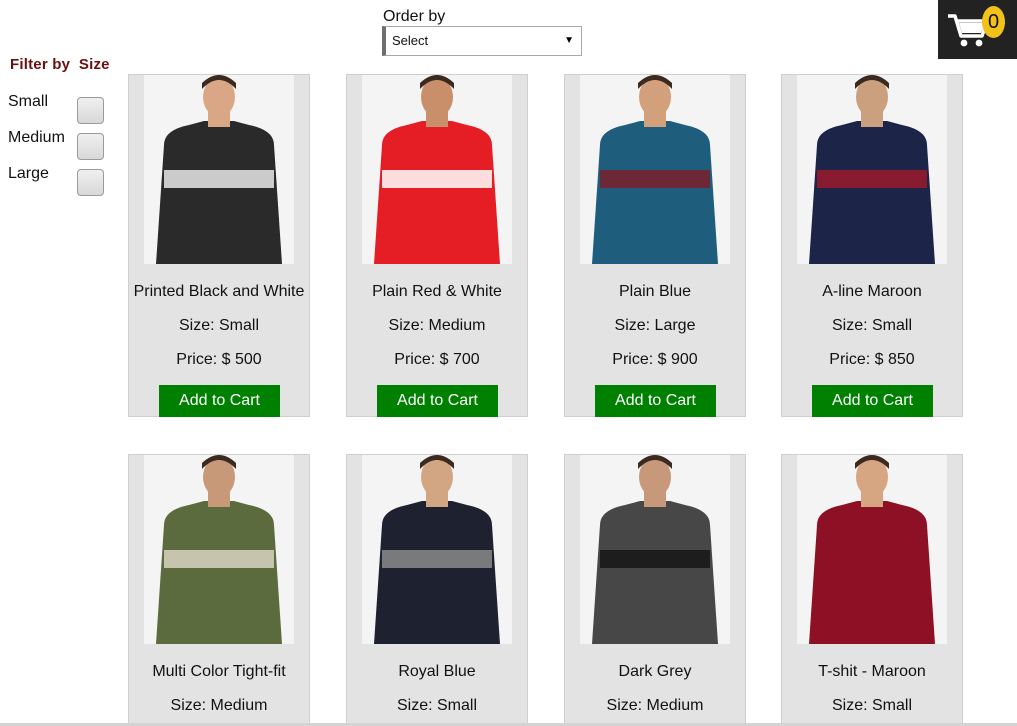 The image size is (1017, 726). What do you see at coordinates (28, 173) in the screenshot?
I see `filter-label-large: Large` at bounding box center [28, 173].